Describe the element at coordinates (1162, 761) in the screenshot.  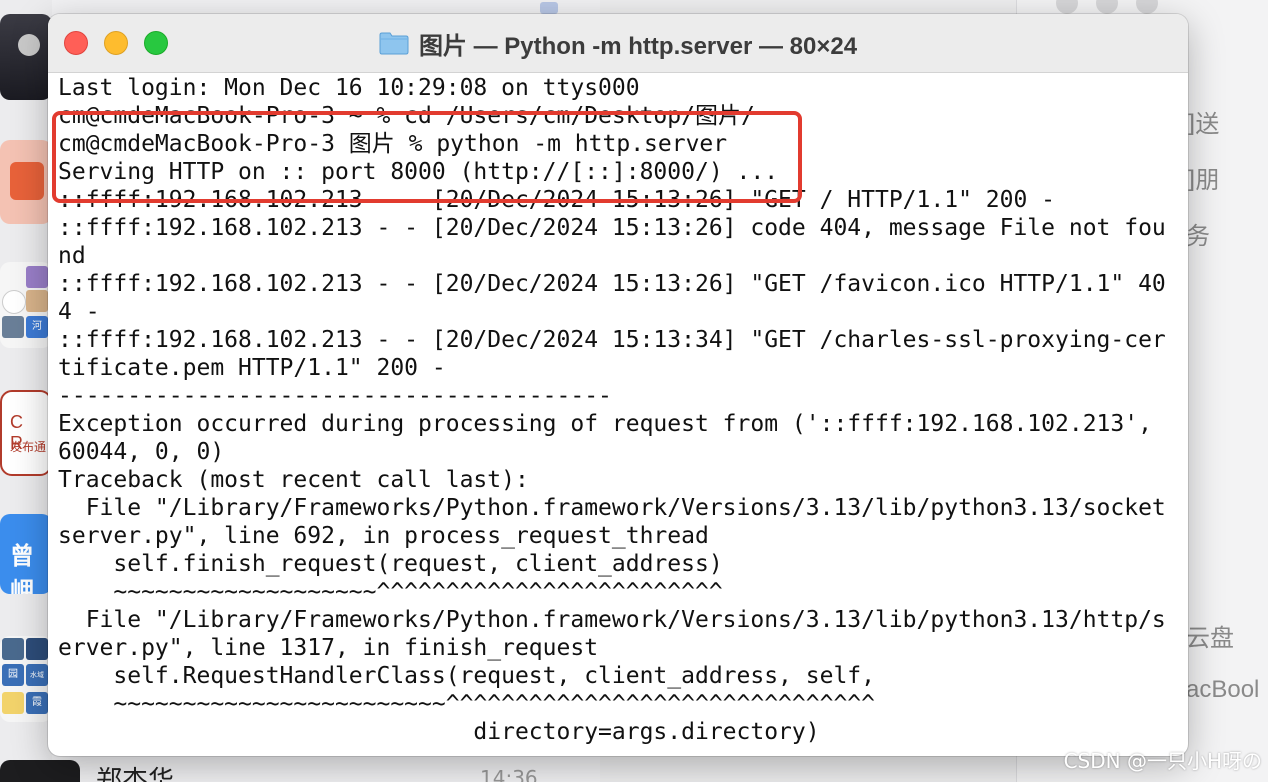
I see `watermark: CSDN @一只小H呀の` at that location.